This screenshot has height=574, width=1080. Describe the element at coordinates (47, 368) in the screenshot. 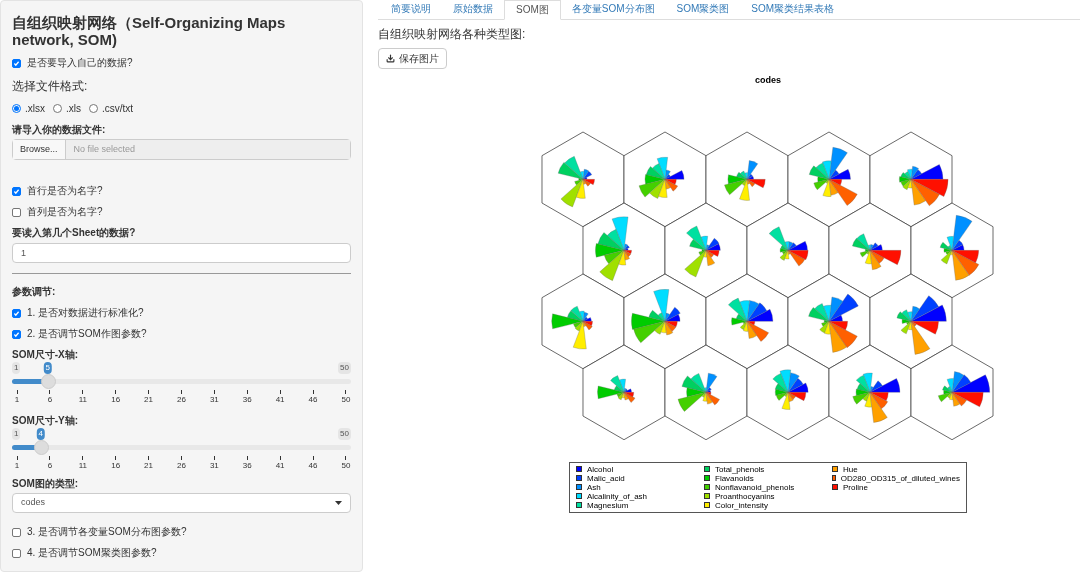

I see `slider-value: 5` at that location.